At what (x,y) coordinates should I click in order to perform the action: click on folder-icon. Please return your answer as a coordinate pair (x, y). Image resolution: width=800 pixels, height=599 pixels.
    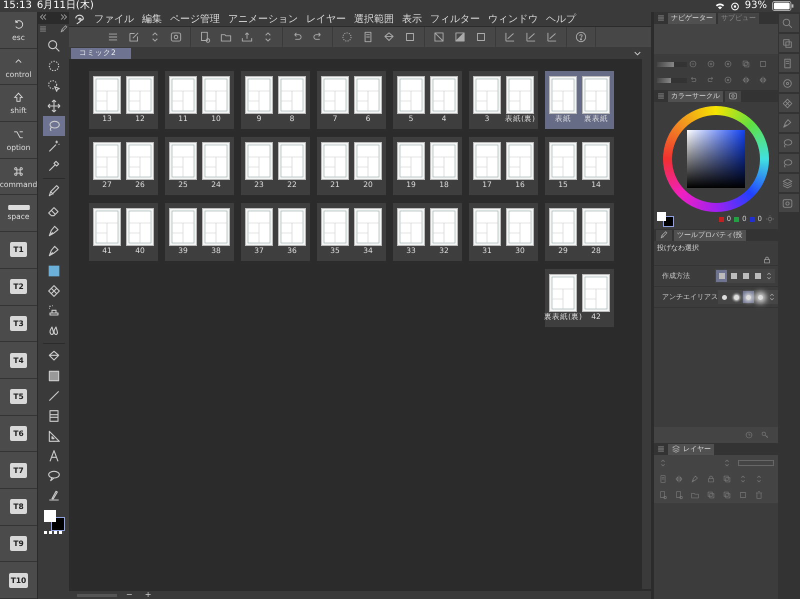
    Looking at the image, I should click on (695, 495).